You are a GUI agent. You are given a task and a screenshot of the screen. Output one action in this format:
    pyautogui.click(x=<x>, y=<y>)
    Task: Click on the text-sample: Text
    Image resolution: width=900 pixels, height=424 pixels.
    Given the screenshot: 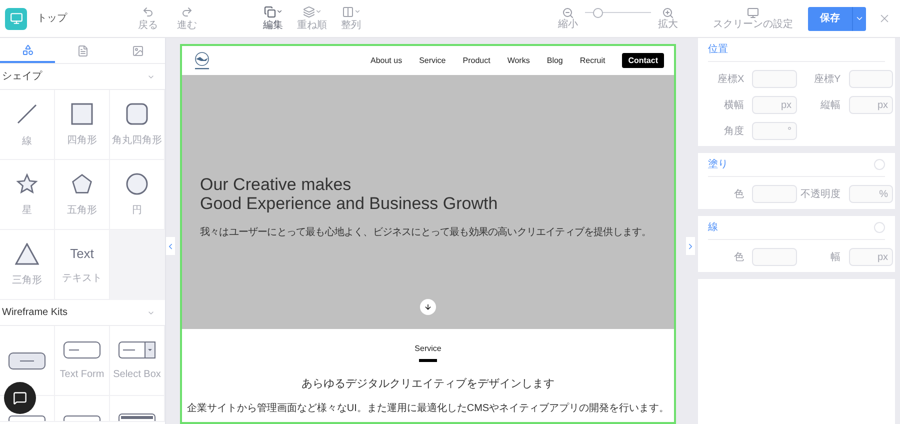 What is the action you would take?
    pyautogui.click(x=82, y=253)
    